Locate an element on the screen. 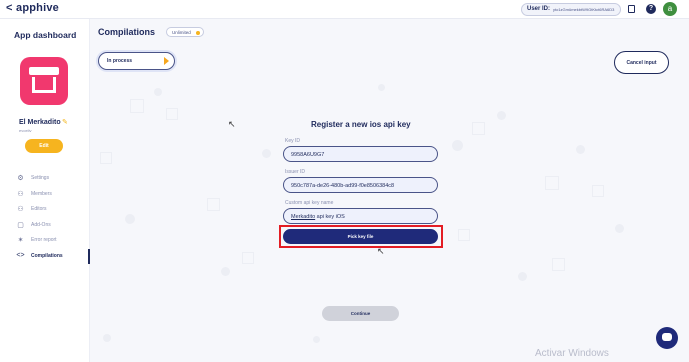  sidebar-item-editors: ⚇ Editors is located at coordinates (45, 210).